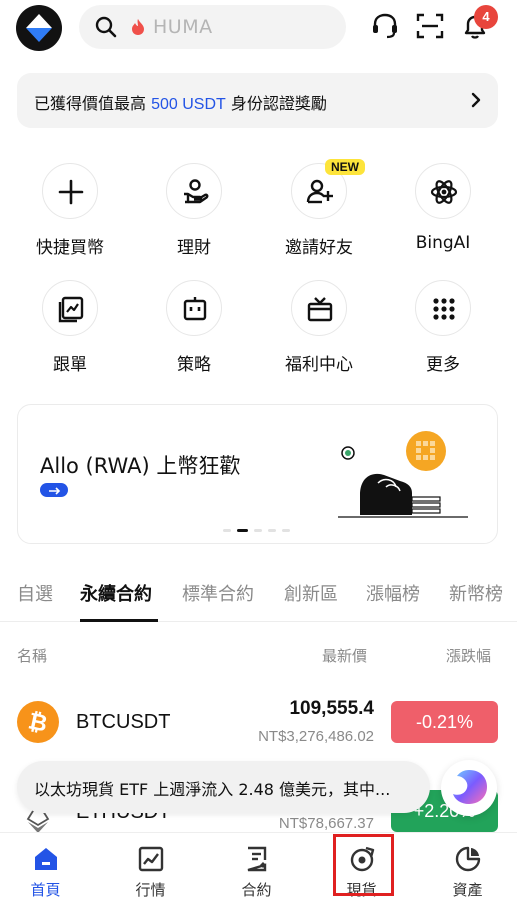  Describe the element at coordinates (331, 708) in the screenshot. I see `last-price: 109,555.4` at that location.